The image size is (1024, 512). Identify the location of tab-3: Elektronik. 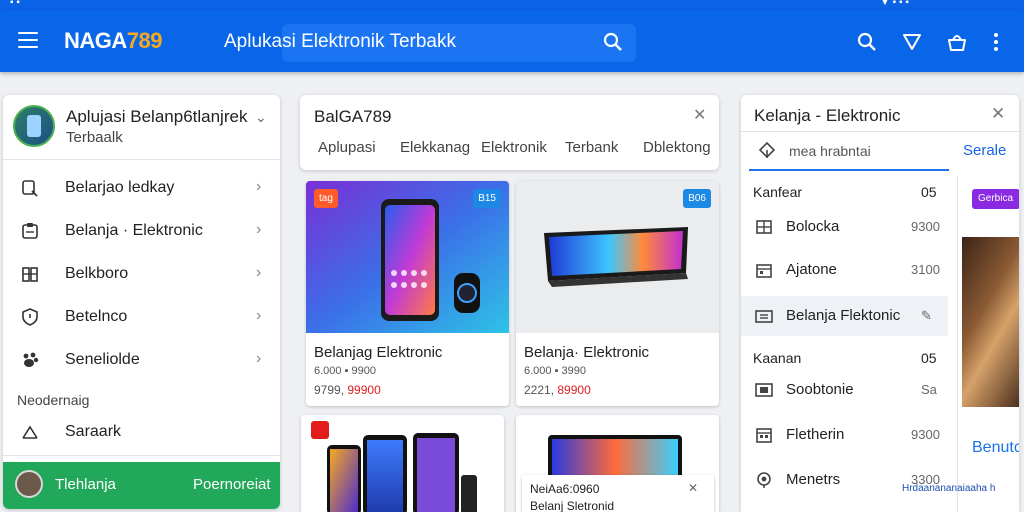
(514, 147).